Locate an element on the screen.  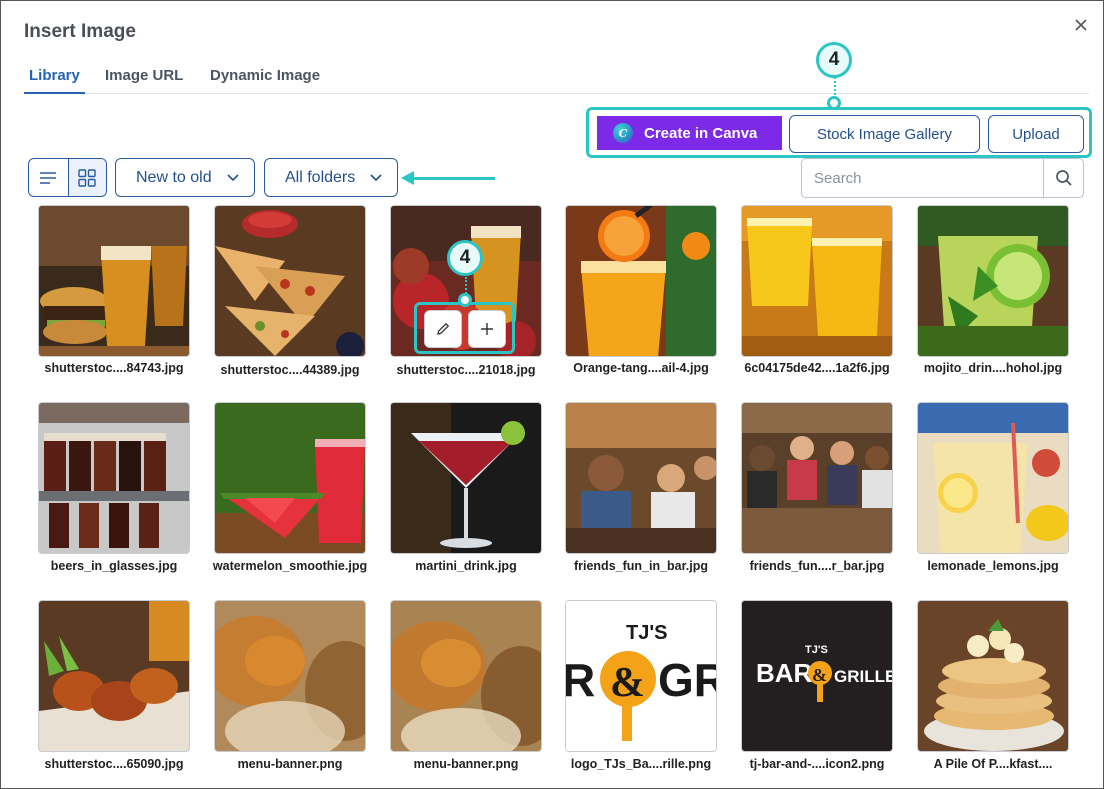
folder-select: All folders is located at coordinates (331, 177).